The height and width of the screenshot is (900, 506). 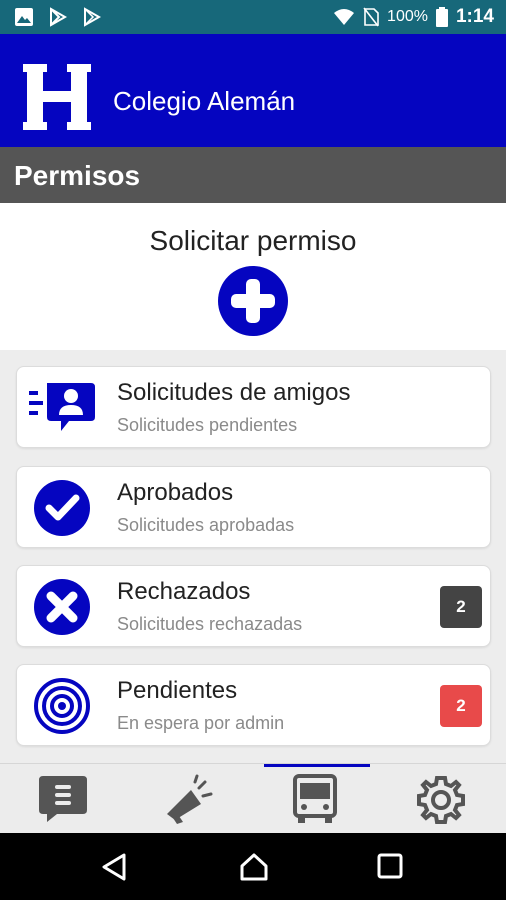 I want to click on play-store-icon, so click(x=59, y=17).